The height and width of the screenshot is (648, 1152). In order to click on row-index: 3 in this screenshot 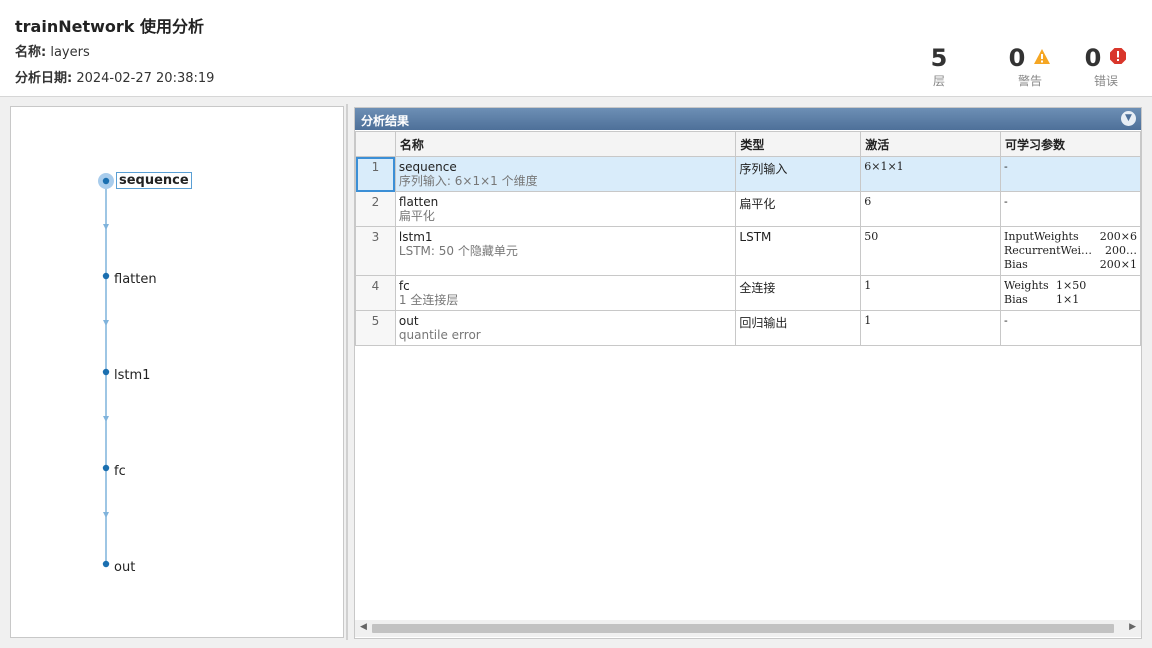, I will do `click(375, 251)`.